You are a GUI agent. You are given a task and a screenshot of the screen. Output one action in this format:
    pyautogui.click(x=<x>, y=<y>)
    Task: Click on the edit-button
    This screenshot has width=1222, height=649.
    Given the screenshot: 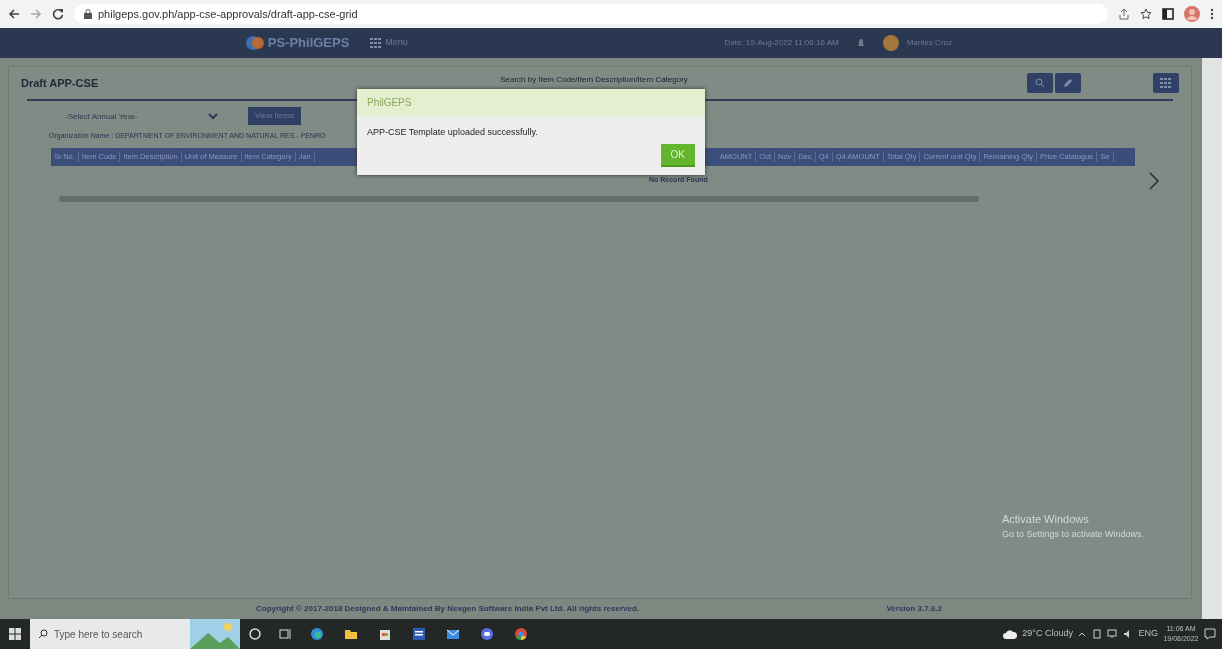 What is the action you would take?
    pyautogui.click(x=1068, y=83)
    